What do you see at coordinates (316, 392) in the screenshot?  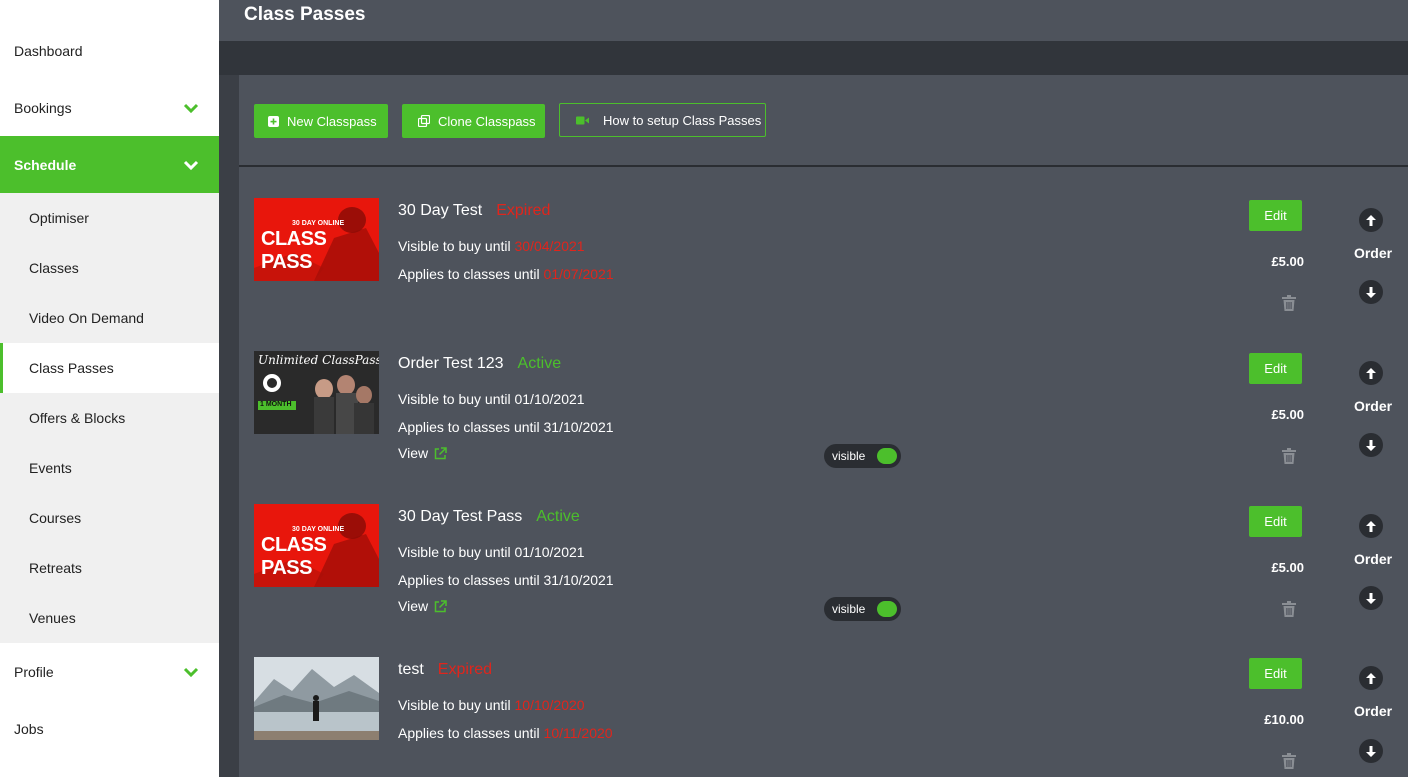 I see `class-pass-thumbnail: Unlimited ClassPass 1 MONTH` at bounding box center [316, 392].